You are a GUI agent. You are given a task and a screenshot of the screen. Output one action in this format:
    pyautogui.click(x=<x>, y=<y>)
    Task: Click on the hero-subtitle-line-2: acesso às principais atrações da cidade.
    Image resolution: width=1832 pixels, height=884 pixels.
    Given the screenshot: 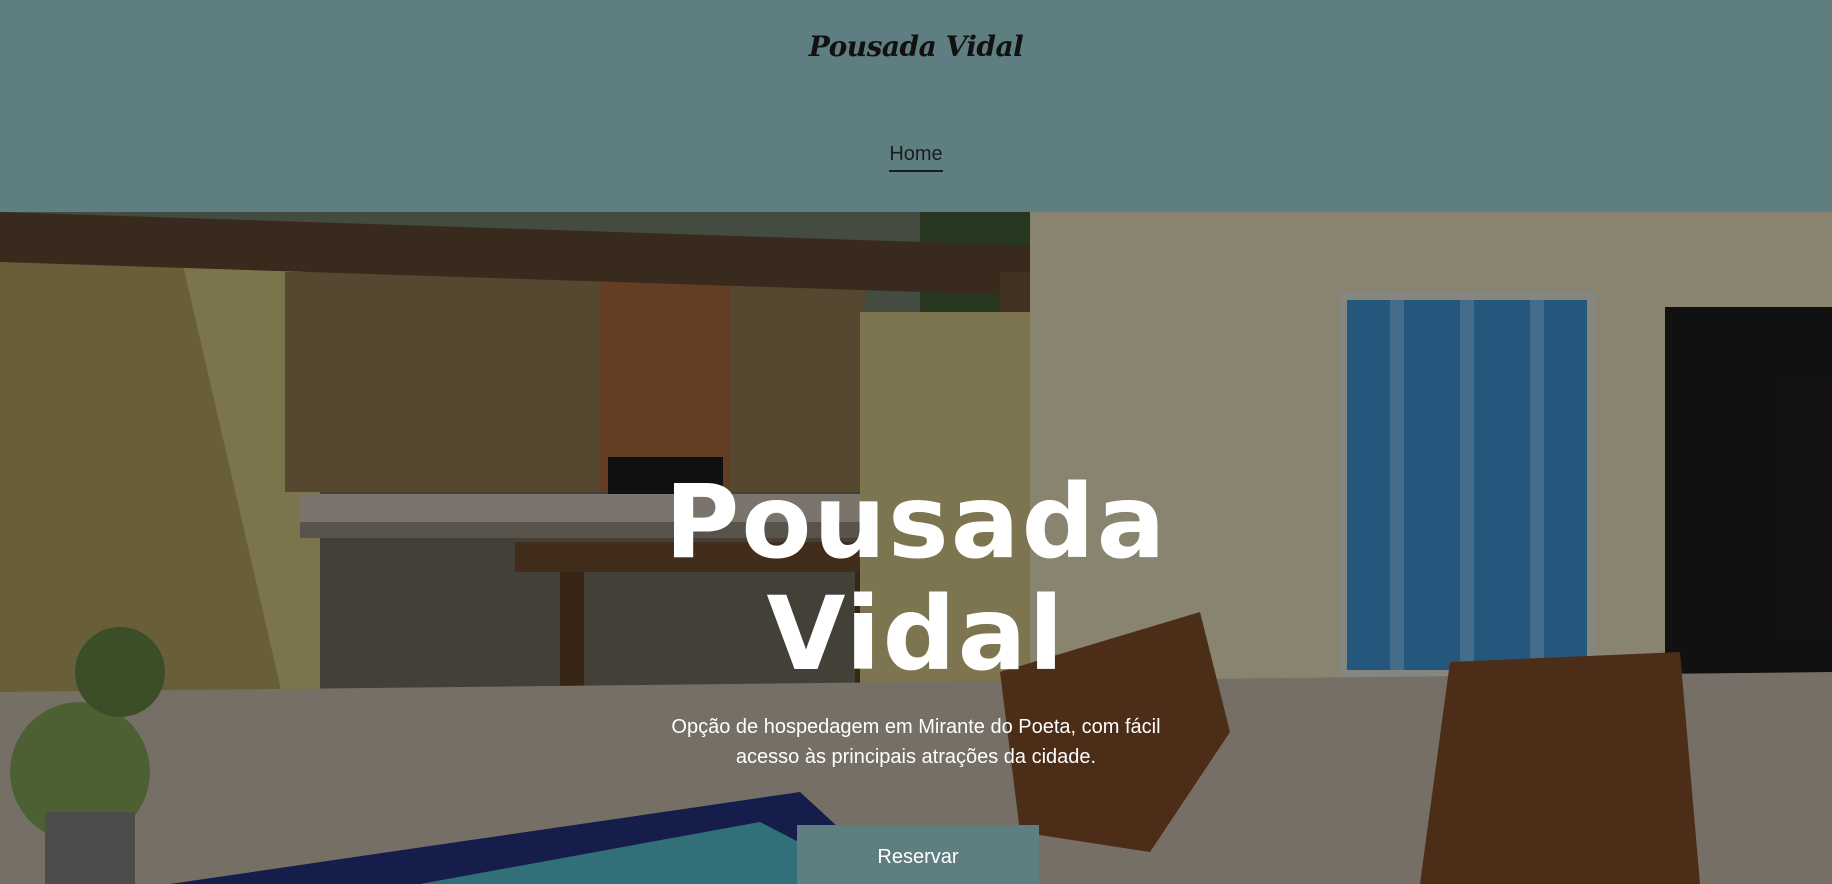 What is the action you would take?
    pyautogui.click(x=916, y=757)
    